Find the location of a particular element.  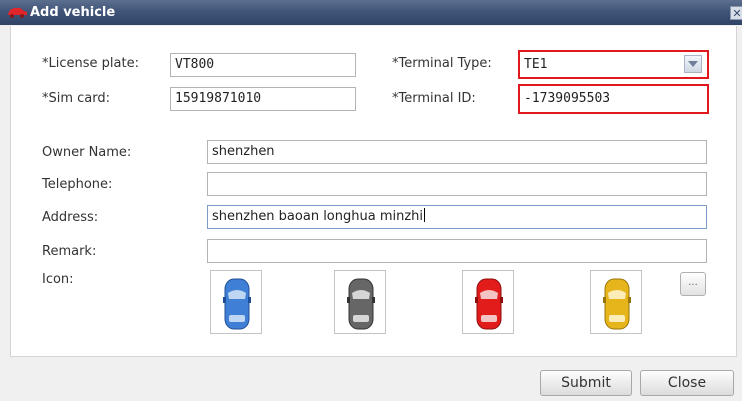

icon-option-yellow is located at coordinates (616, 302).